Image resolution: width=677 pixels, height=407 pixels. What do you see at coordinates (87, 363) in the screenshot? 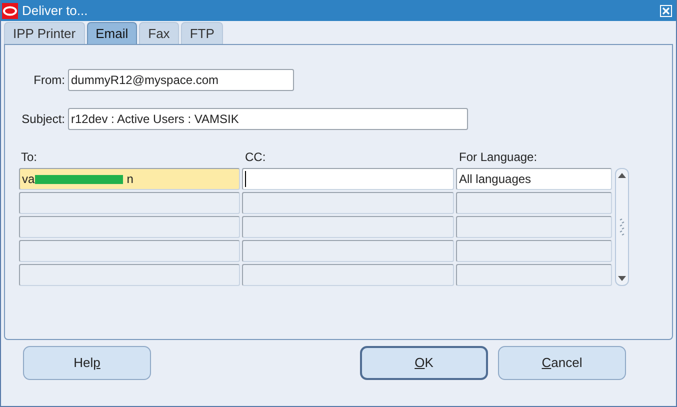
I see `help-button: Help` at bounding box center [87, 363].